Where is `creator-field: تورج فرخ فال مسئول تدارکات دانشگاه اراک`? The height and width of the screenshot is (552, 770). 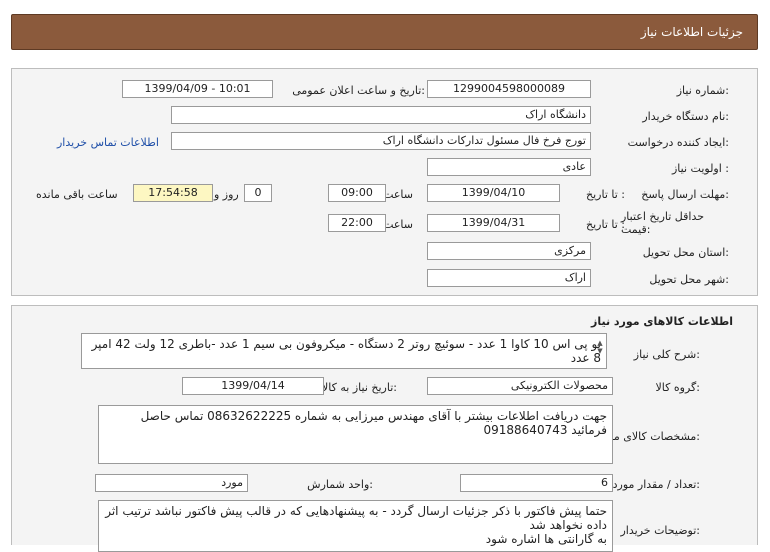
creator-field: تورج فرخ فال مسئول تدارکات دانشگاه اراک is located at coordinates (381, 141).